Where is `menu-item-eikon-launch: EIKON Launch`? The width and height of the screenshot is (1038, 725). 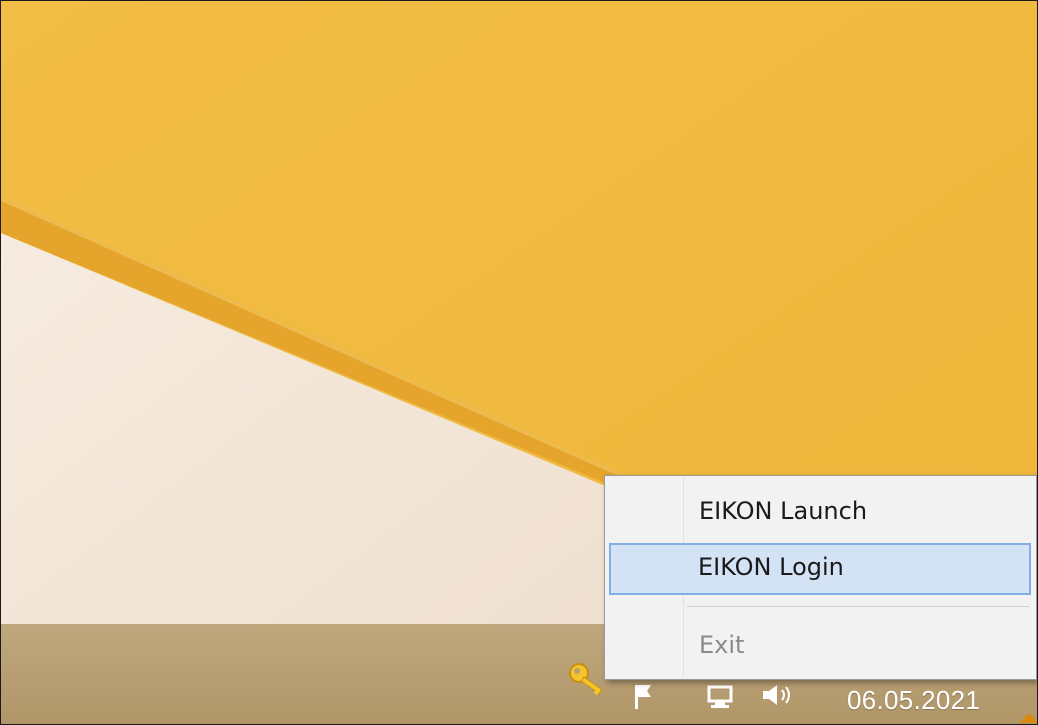 menu-item-eikon-launch: EIKON Launch is located at coordinates (820, 512).